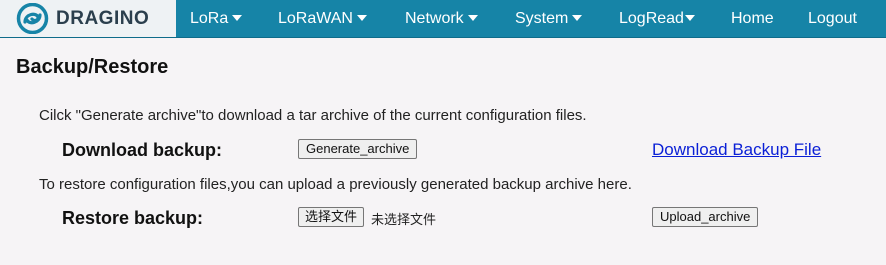 The height and width of the screenshot is (265, 886). Describe the element at coordinates (358, 149) in the screenshot. I see `generate-archive-button: Generate_archive` at that location.